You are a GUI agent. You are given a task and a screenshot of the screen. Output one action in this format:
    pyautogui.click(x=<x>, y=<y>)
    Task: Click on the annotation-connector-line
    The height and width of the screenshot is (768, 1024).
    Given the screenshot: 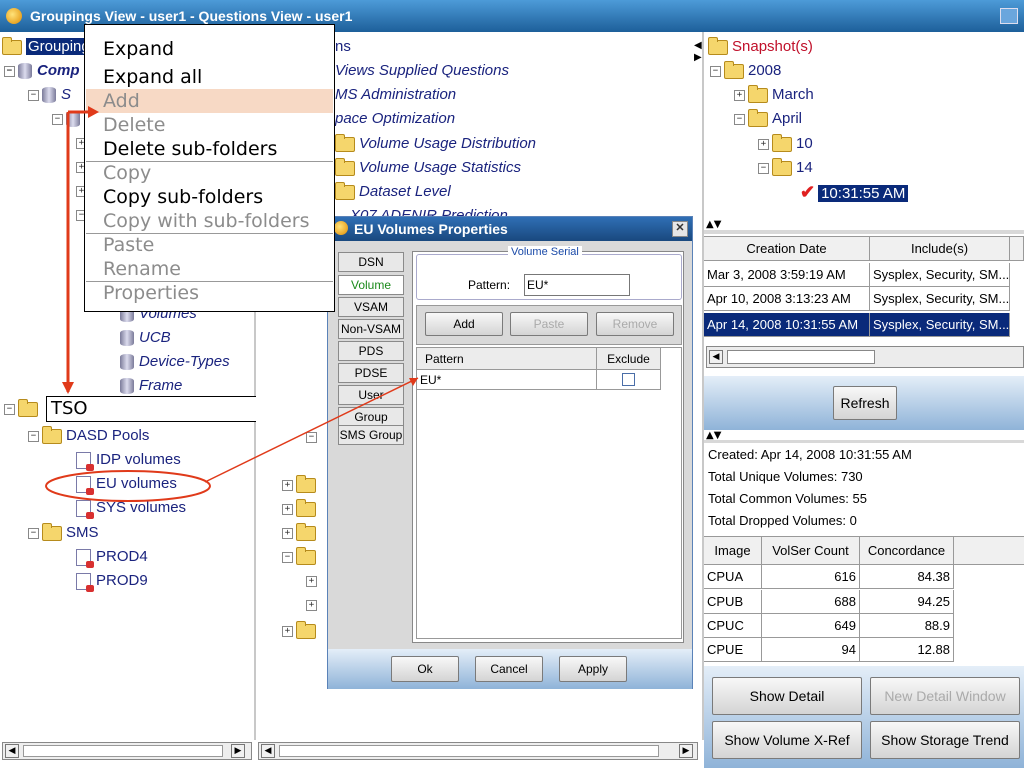 What is the action you would take?
    pyautogui.click(x=311, y=430)
    